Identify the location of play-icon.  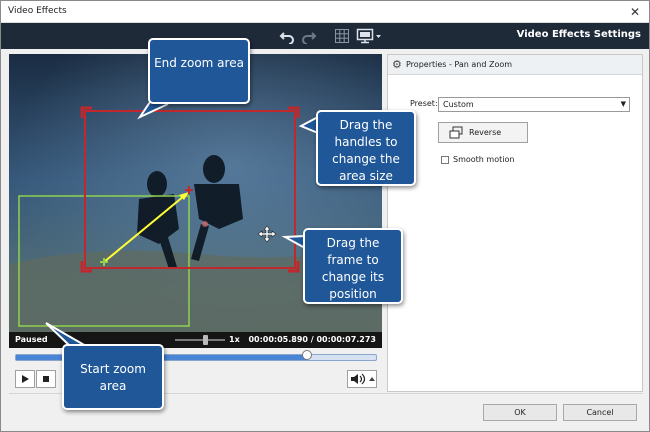
(25, 379).